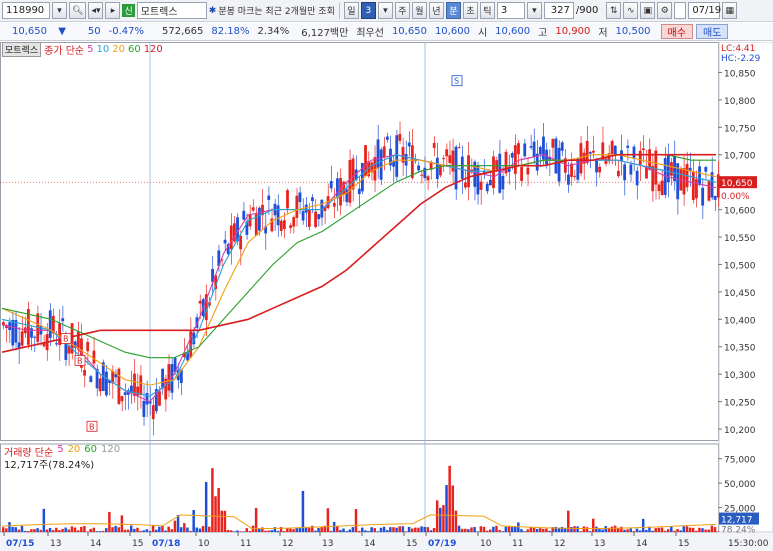  What do you see at coordinates (614, 10) in the screenshot?
I see `compare-button: ⇅` at bounding box center [614, 10].